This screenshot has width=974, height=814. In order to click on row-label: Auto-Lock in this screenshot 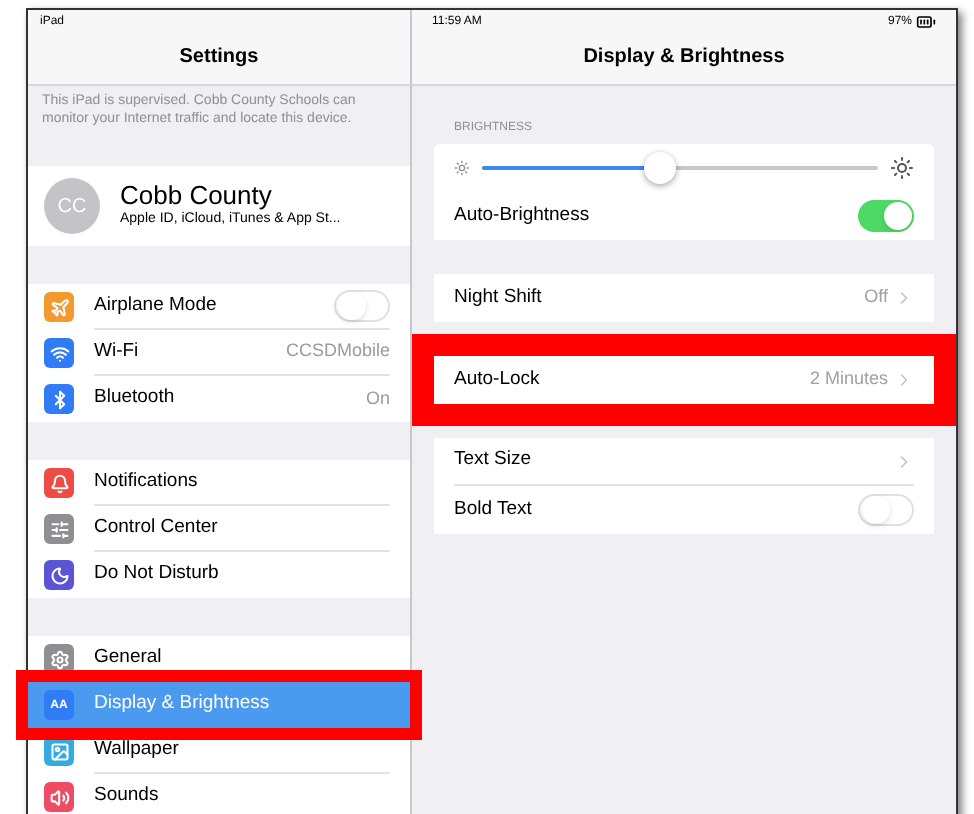, I will do `click(498, 379)`.